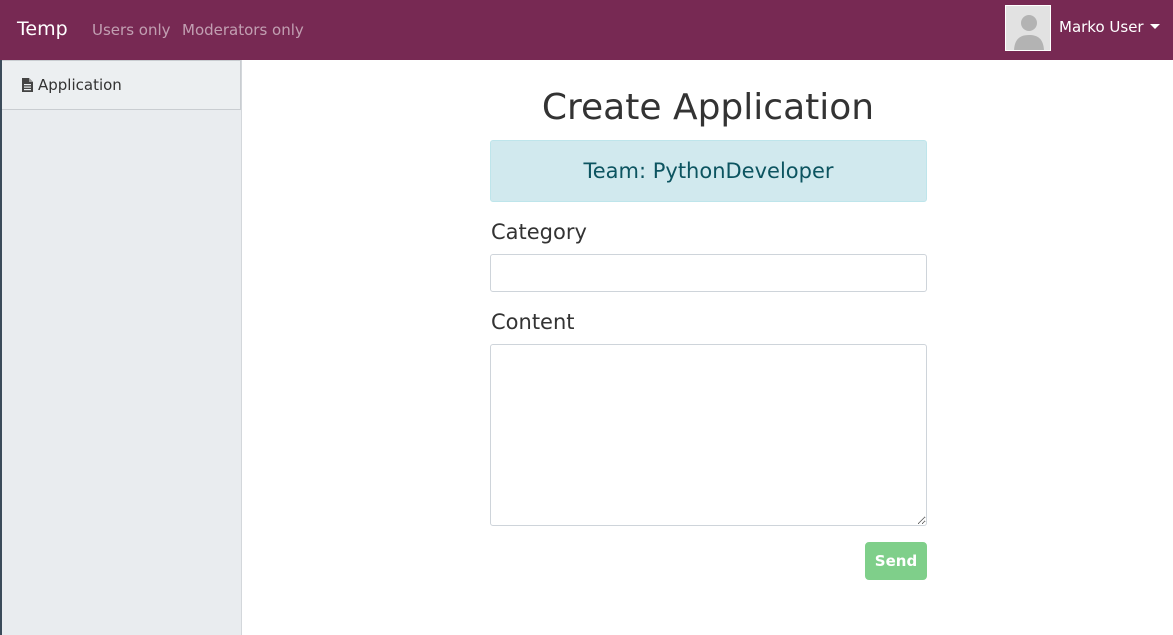 The width and height of the screenshot is (1173, 635). I want to click on team-info-alert: Team: PythonDeveloper, so click(708, 171).